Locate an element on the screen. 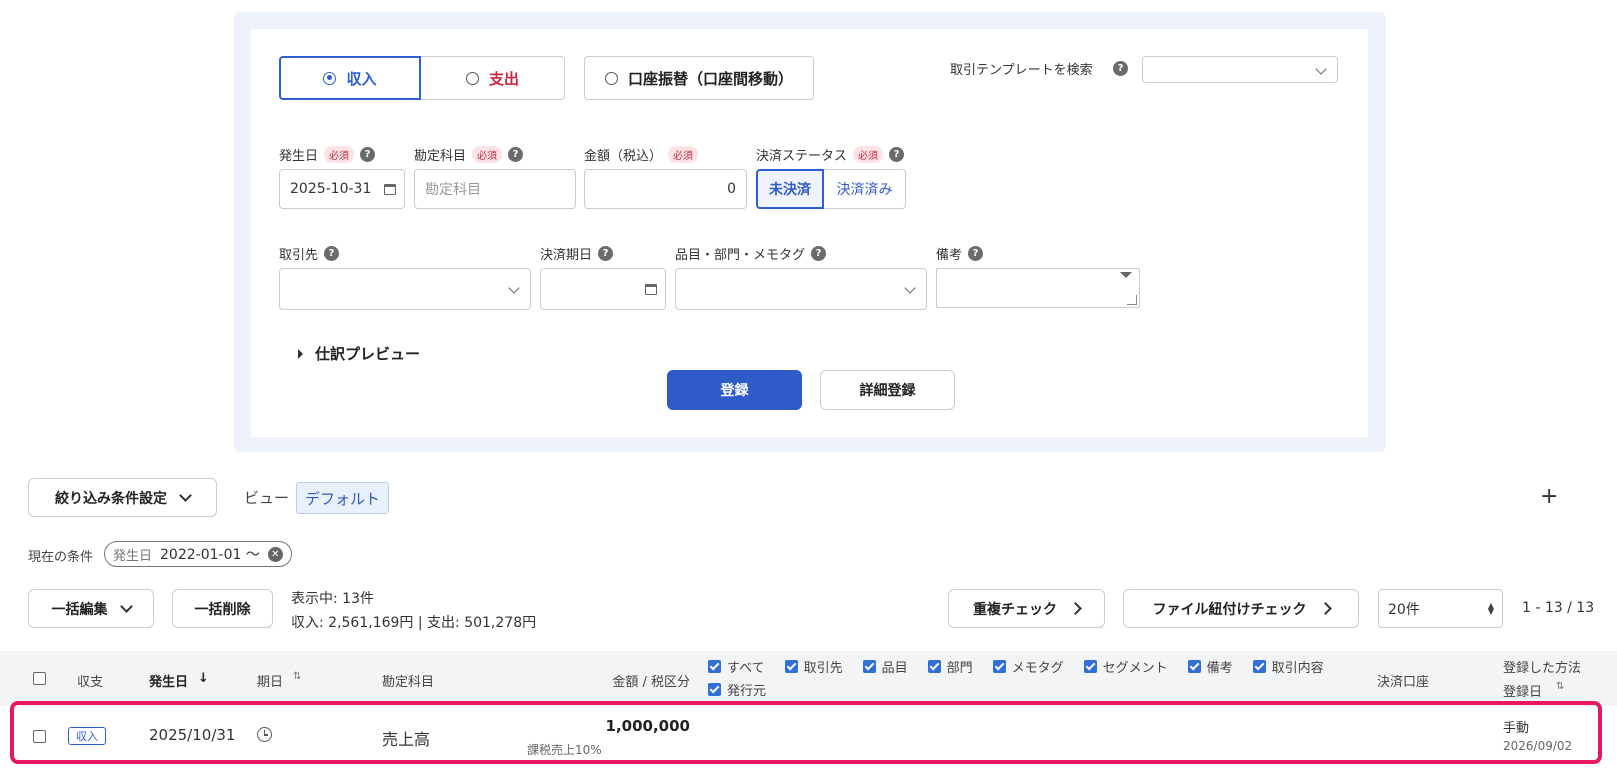 This screenshot has width=1617, height=769. income-badge: 収入 is located at coordinates (87, 736).